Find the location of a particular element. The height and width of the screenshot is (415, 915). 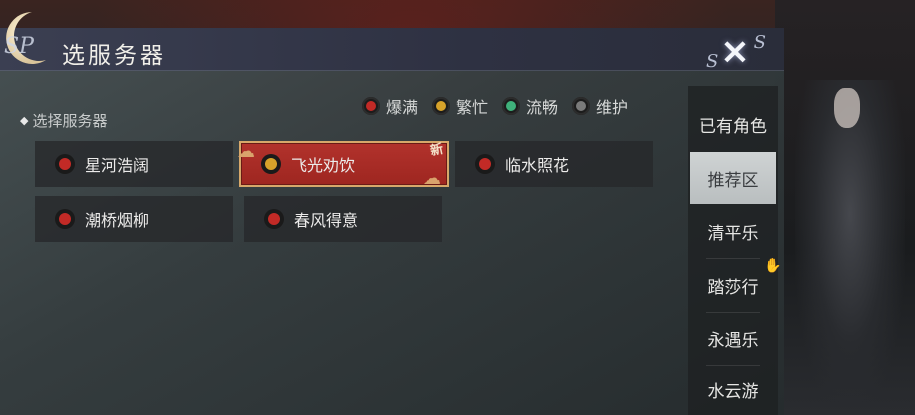

character-face is located at coordinates (847, 108).